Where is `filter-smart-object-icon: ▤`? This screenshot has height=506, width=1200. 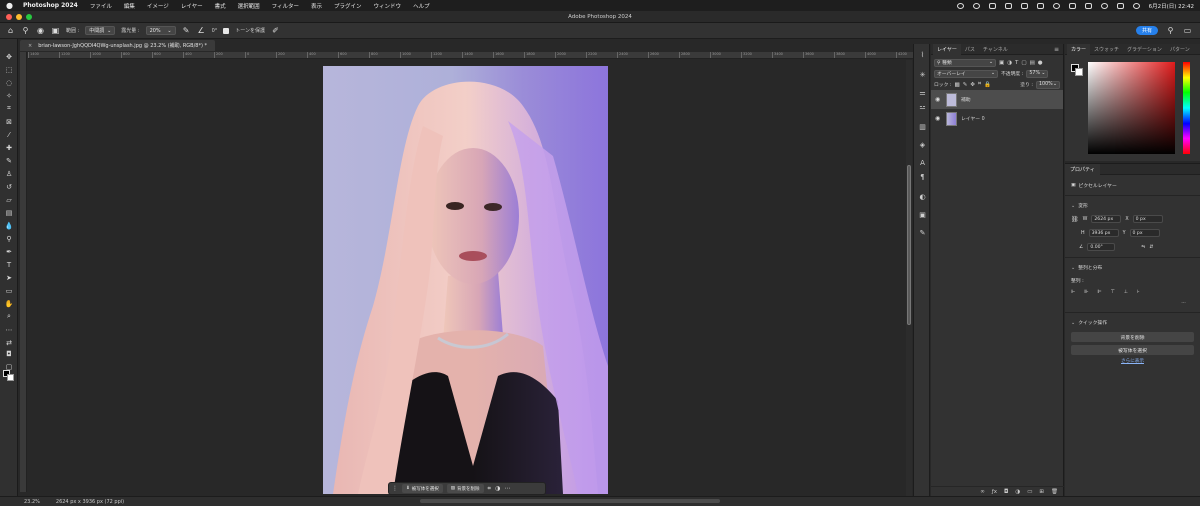
filter-smart-object-icon: ▤ is located at coordinates (1032, 63).